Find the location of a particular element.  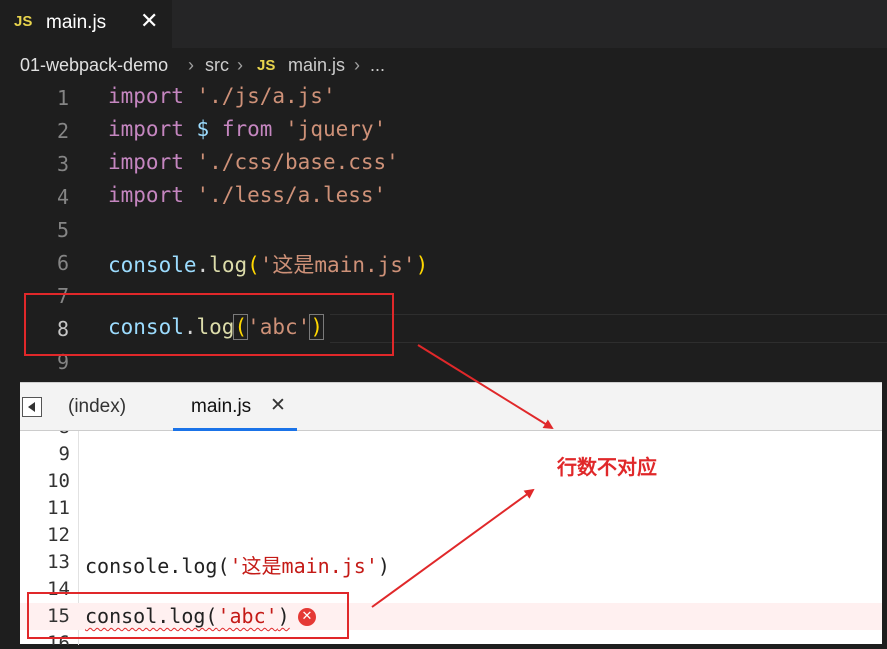

code-line: 9 is located at coordinates (451, 454).